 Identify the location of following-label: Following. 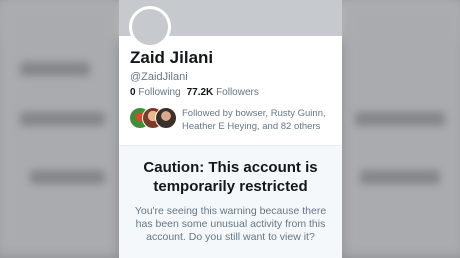
(159, 92).